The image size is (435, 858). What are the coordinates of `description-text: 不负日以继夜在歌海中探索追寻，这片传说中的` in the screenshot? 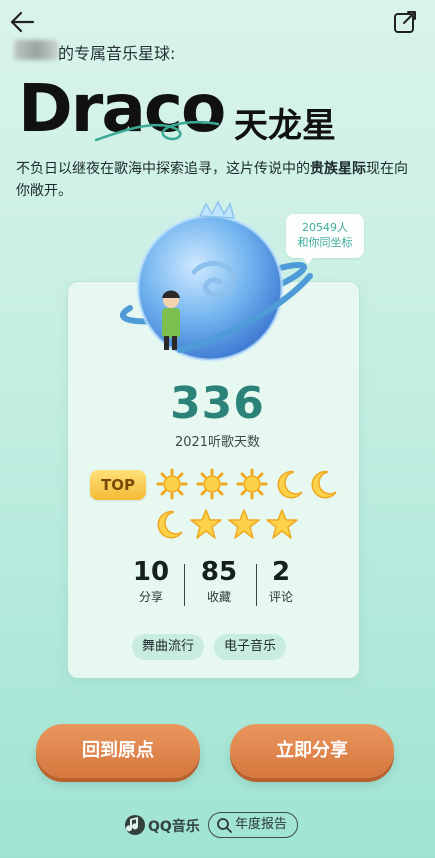 It's located at (163, 169).